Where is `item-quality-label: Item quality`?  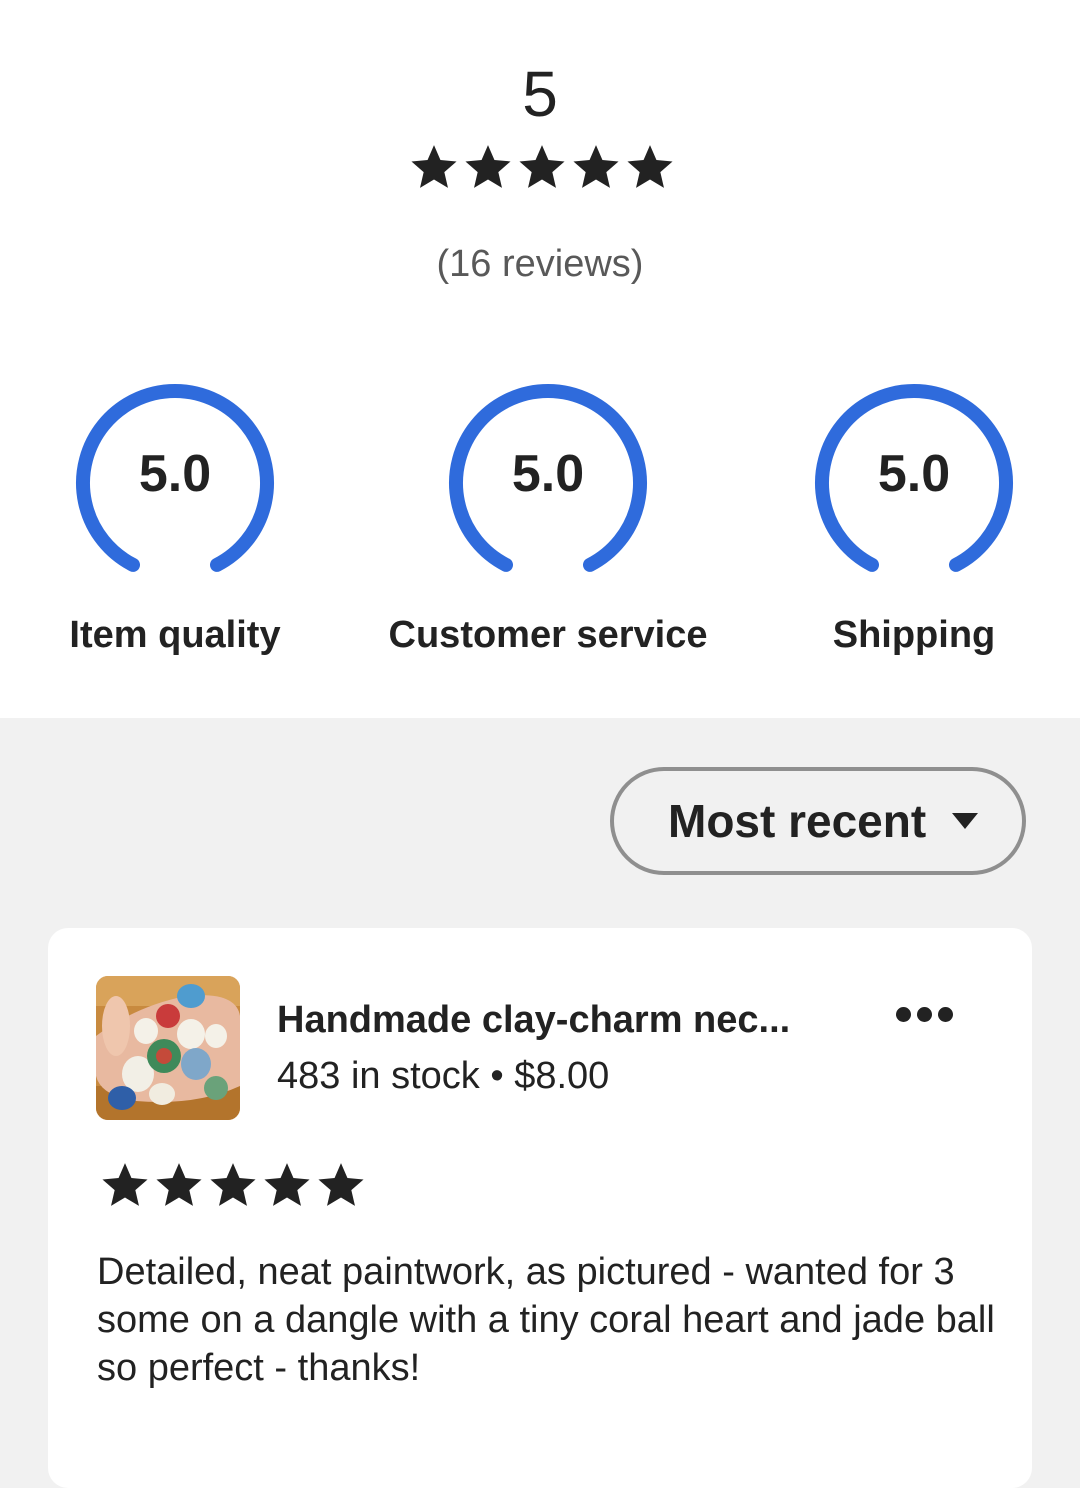
item-quality-label: Item quality is located at coordinates (175, 635).